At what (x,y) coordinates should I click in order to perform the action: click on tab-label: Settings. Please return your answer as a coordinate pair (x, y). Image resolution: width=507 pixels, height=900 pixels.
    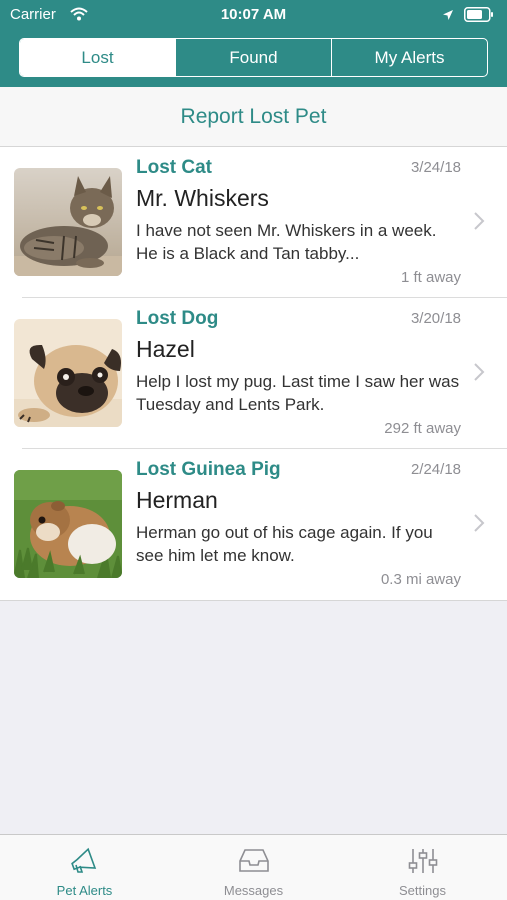
    Looking at the image, I should click on (422, 890).